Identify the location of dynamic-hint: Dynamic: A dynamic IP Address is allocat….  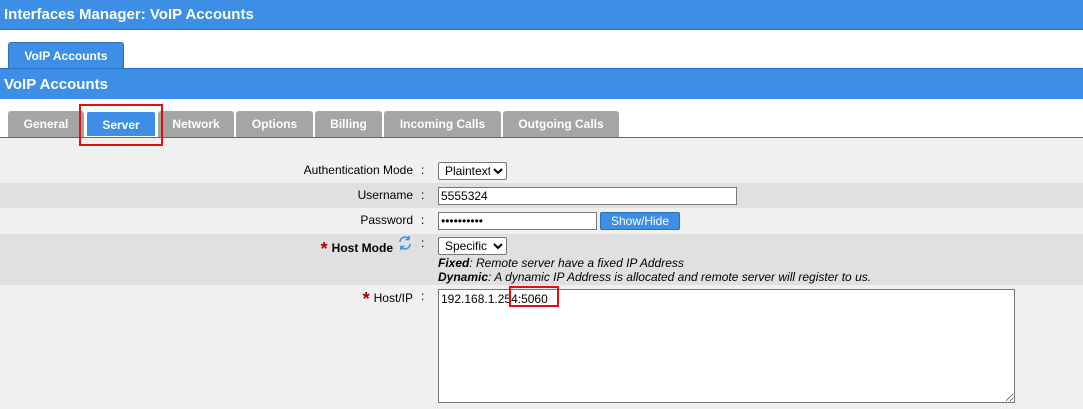
(654, 277).